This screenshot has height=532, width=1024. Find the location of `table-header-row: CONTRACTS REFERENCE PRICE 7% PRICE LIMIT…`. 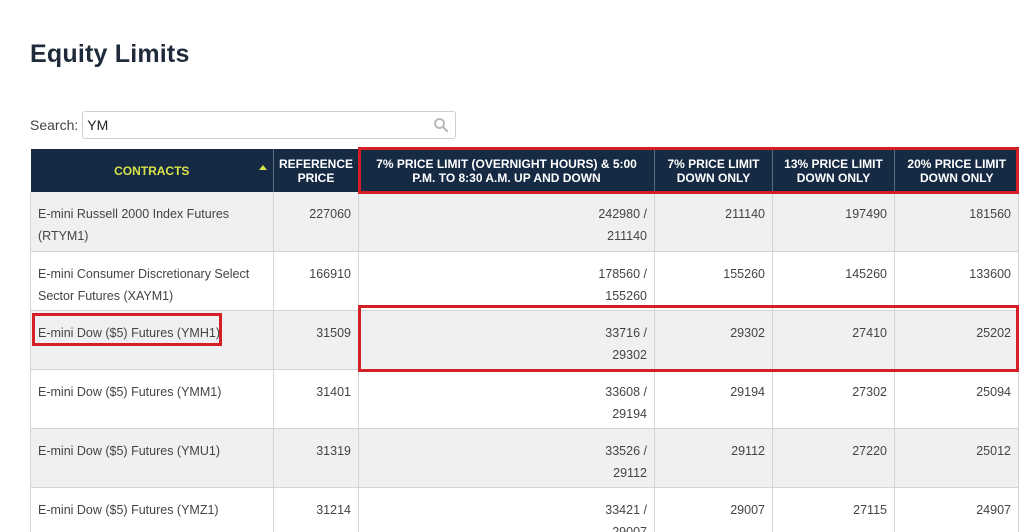

table-header-row: CONTRACTS REFERENCE PRICE 7% PRICE LIMIT… is located at coordinates (524, 170).